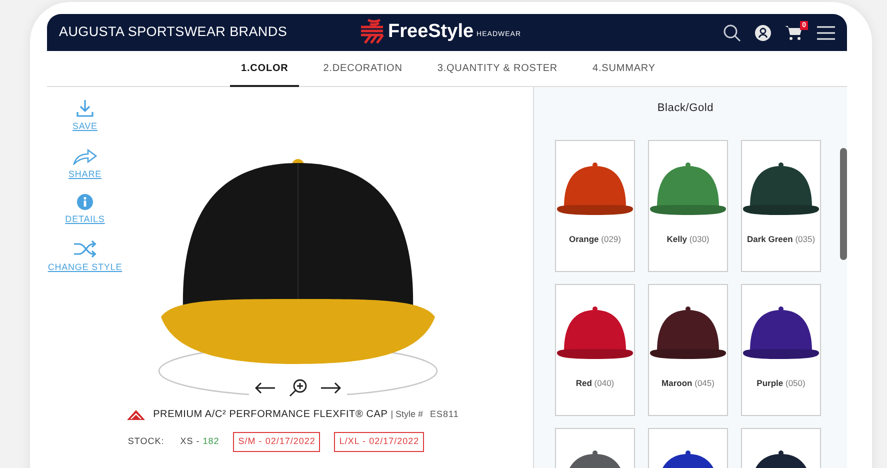  I want to click on arrow-right-icon, so click(331, 388).